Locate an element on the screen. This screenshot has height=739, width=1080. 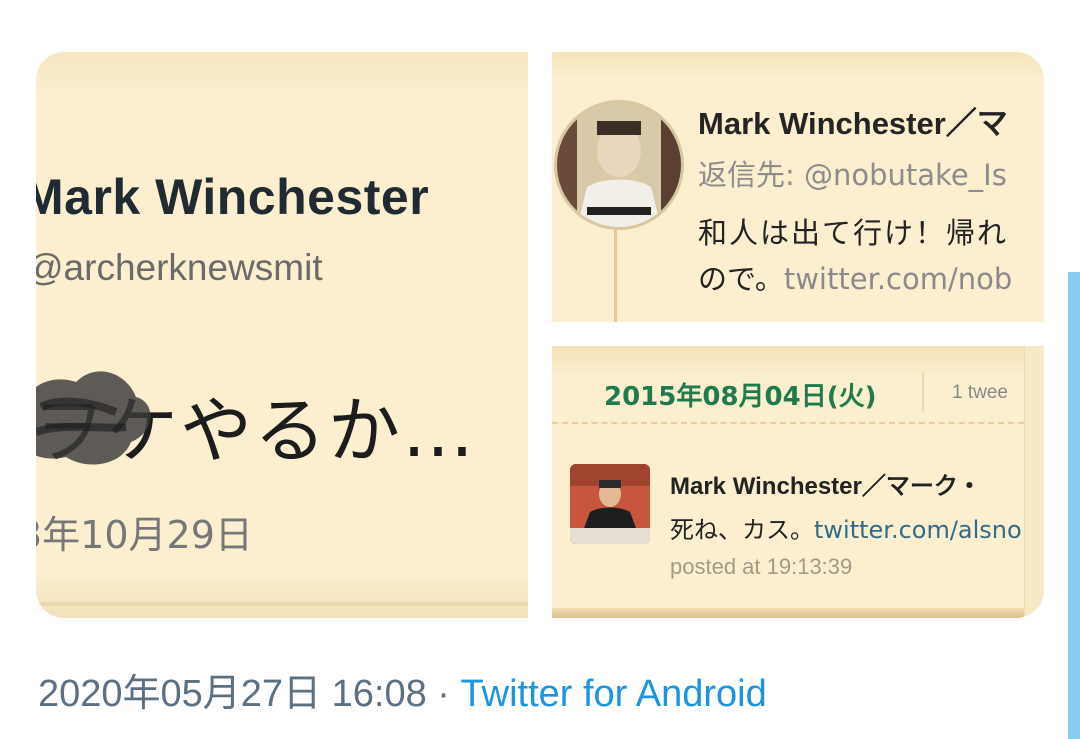
reply-prefix: 返信先: is located at coordinates (746, 175).